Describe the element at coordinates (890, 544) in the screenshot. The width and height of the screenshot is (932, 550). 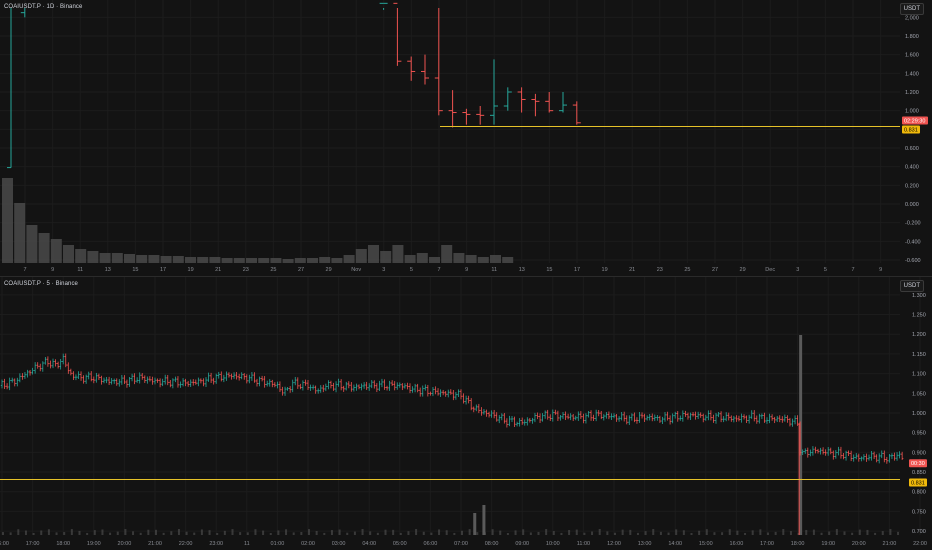
I see `x-tick-label: 21:00` at that location.